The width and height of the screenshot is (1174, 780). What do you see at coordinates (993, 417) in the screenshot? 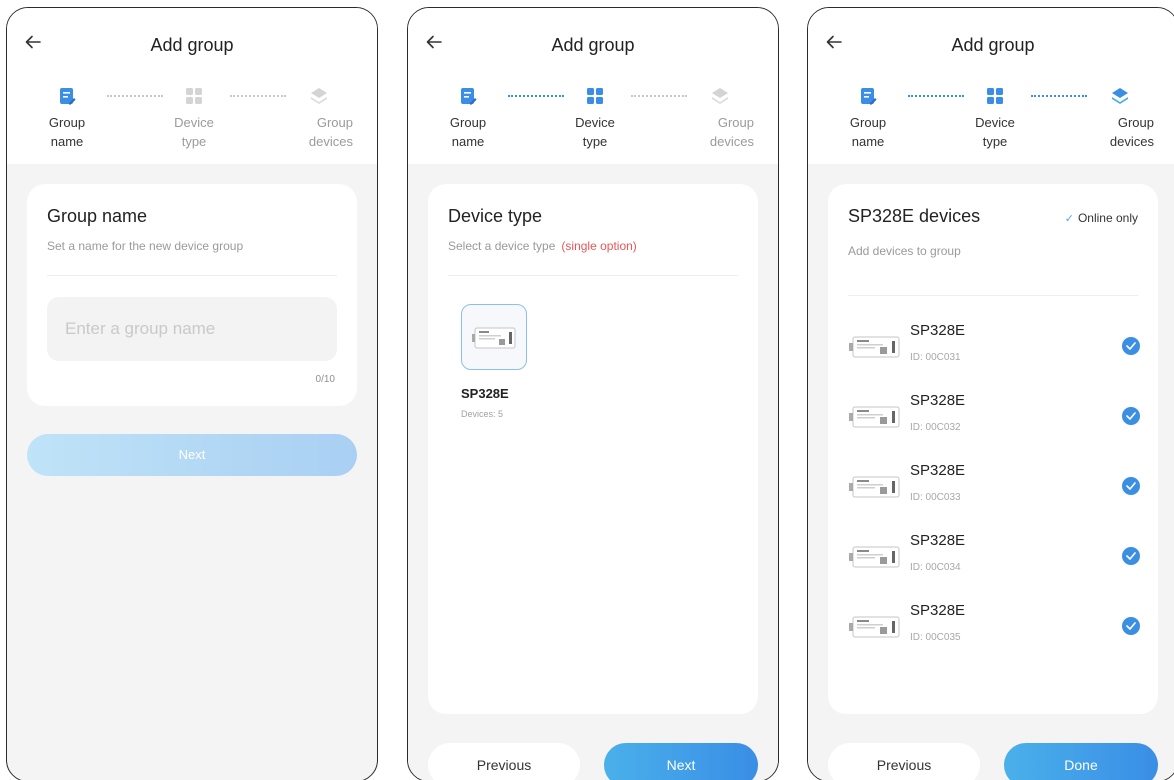
I see `device-row: SP328E ID: 00C032` at bounding box center [993, 417].